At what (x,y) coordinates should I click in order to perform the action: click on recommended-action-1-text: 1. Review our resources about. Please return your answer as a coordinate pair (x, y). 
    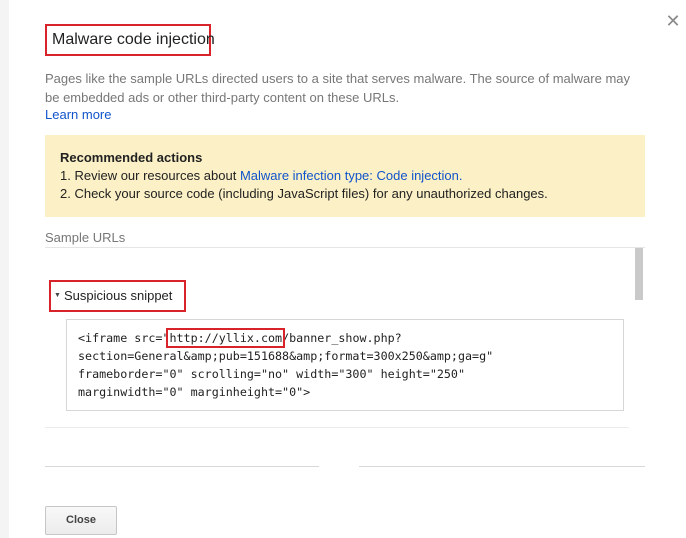
    Looking at the image, I should click on (150, 175).